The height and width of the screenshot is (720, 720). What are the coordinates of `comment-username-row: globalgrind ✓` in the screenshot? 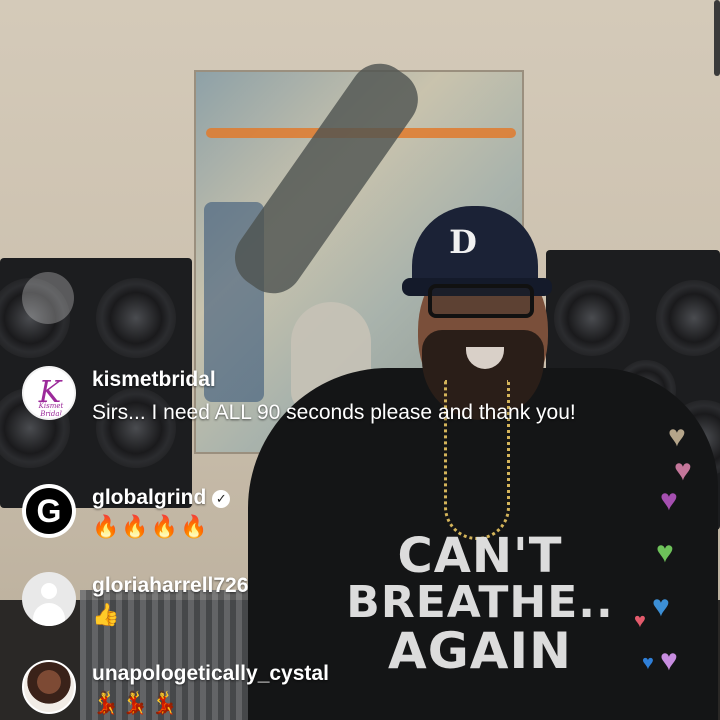 It's located at (161, 498).